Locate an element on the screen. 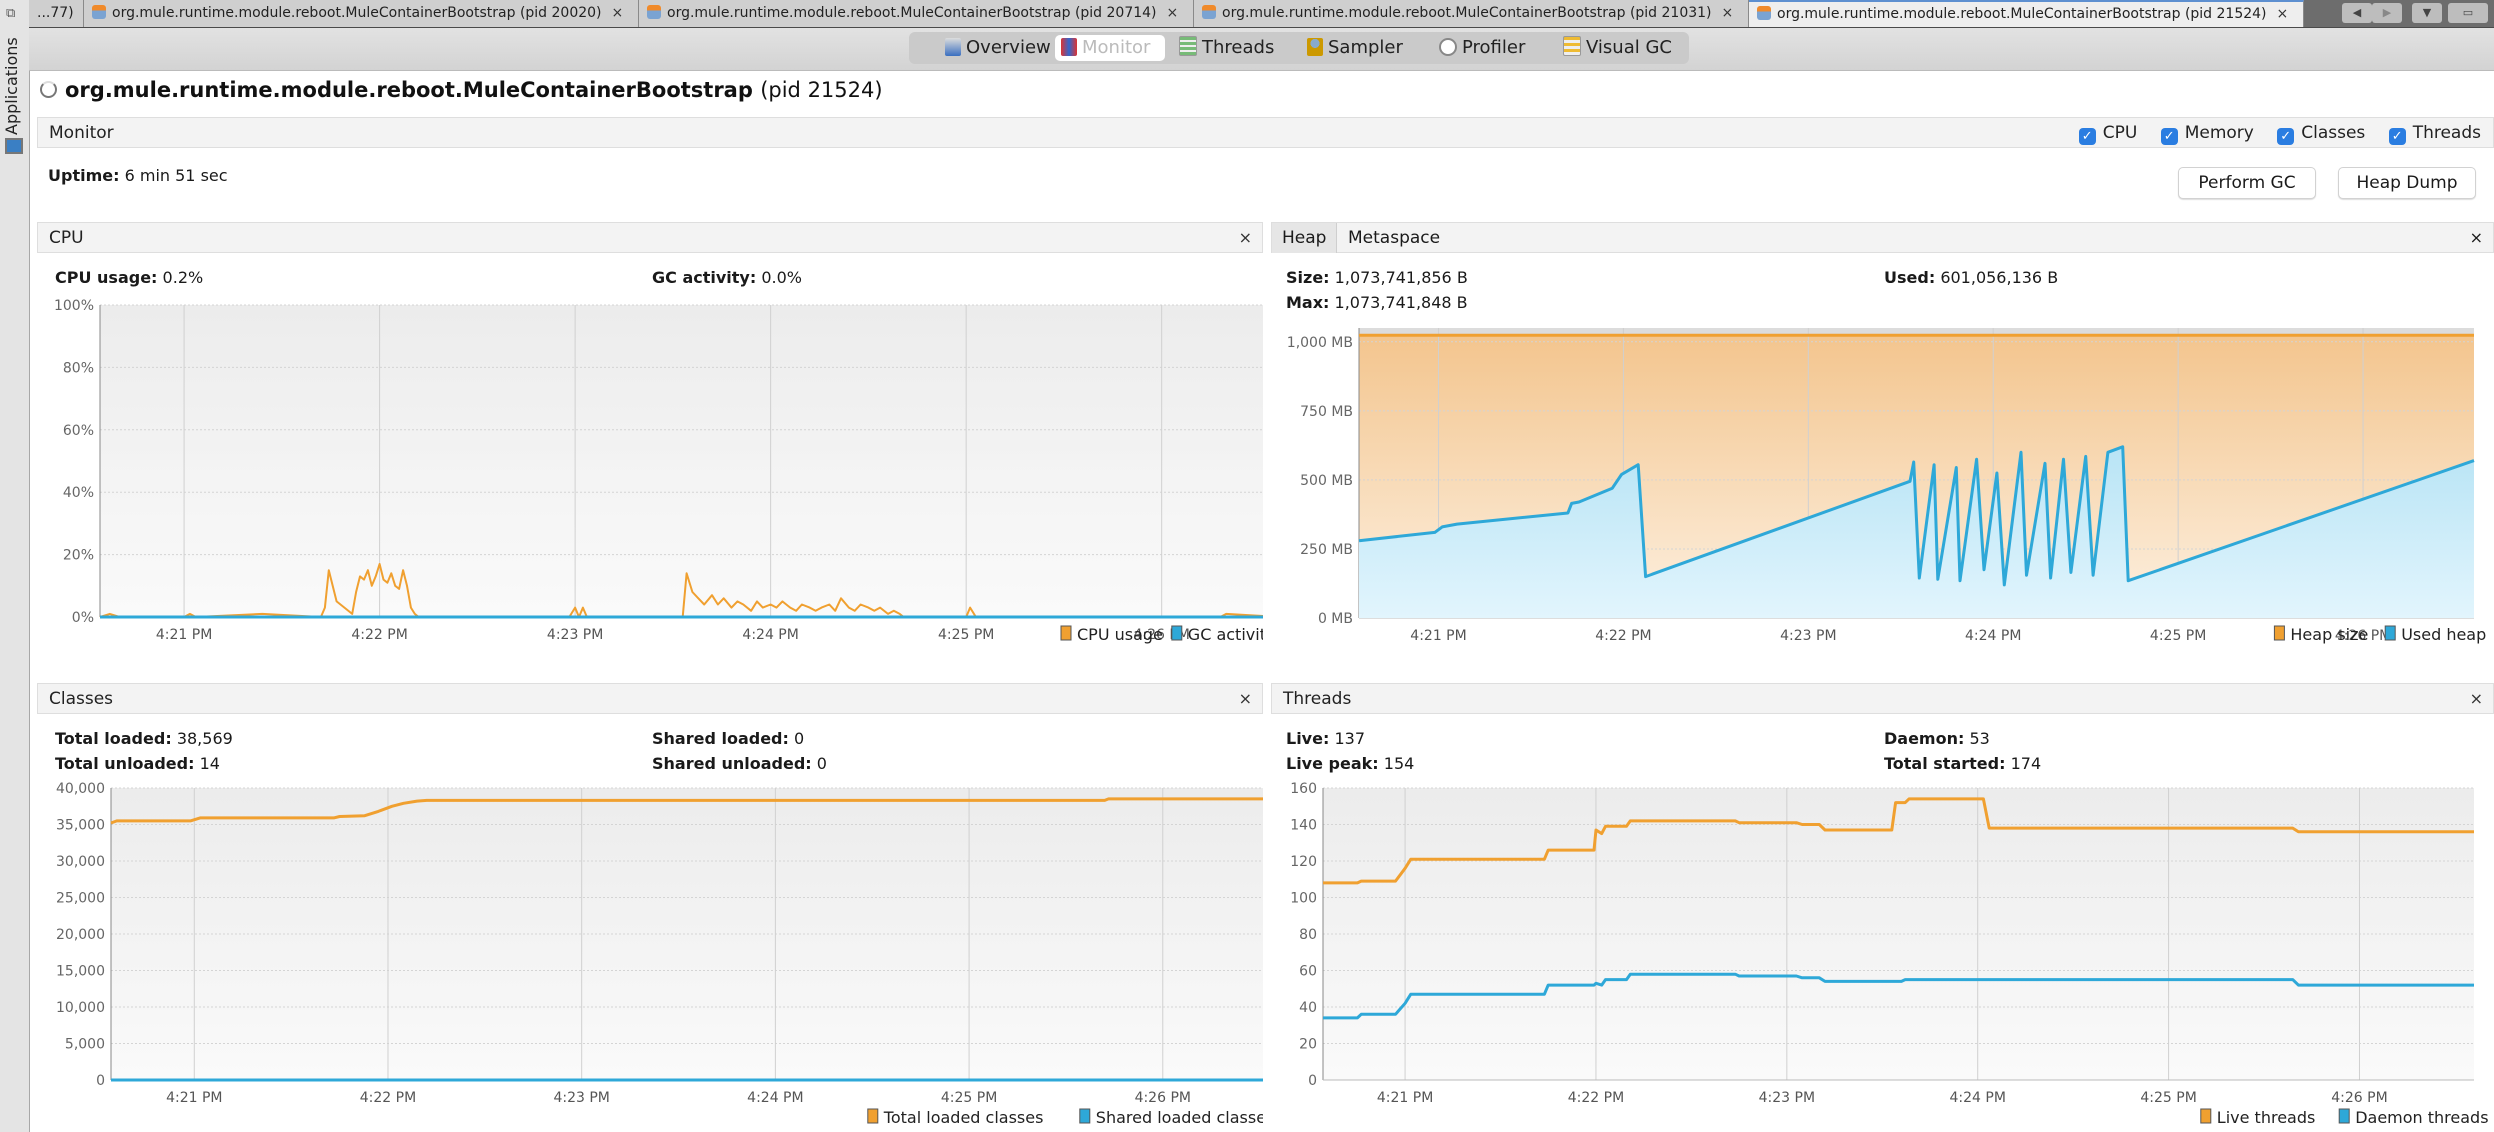 This screenshot has height=1132, width=2494. maximize-window-button: ▭ is located at coordinates (2468, 13).